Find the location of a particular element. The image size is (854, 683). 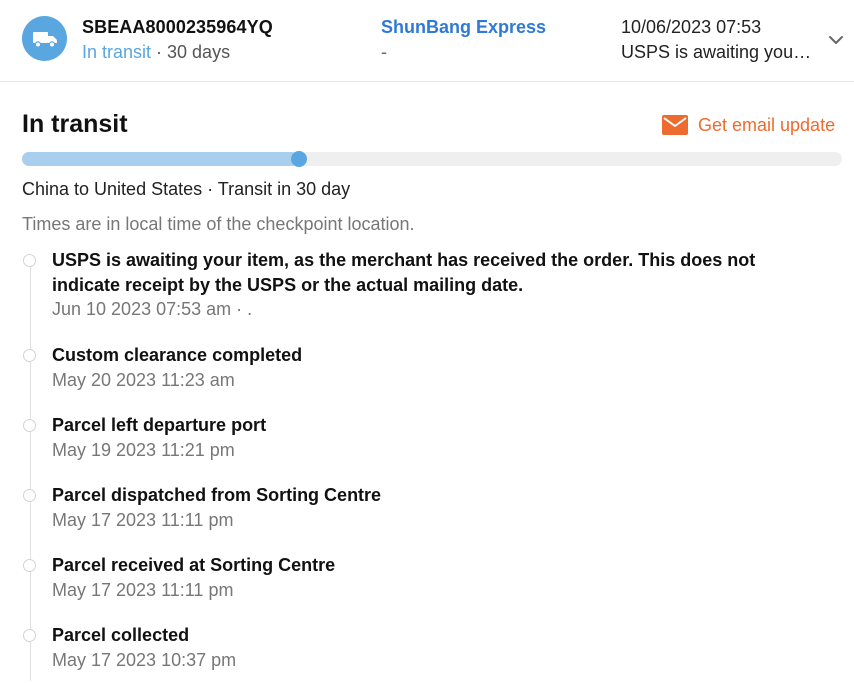

shipment-status-line: In transit · 30 days is located at coordinates (156, 52).